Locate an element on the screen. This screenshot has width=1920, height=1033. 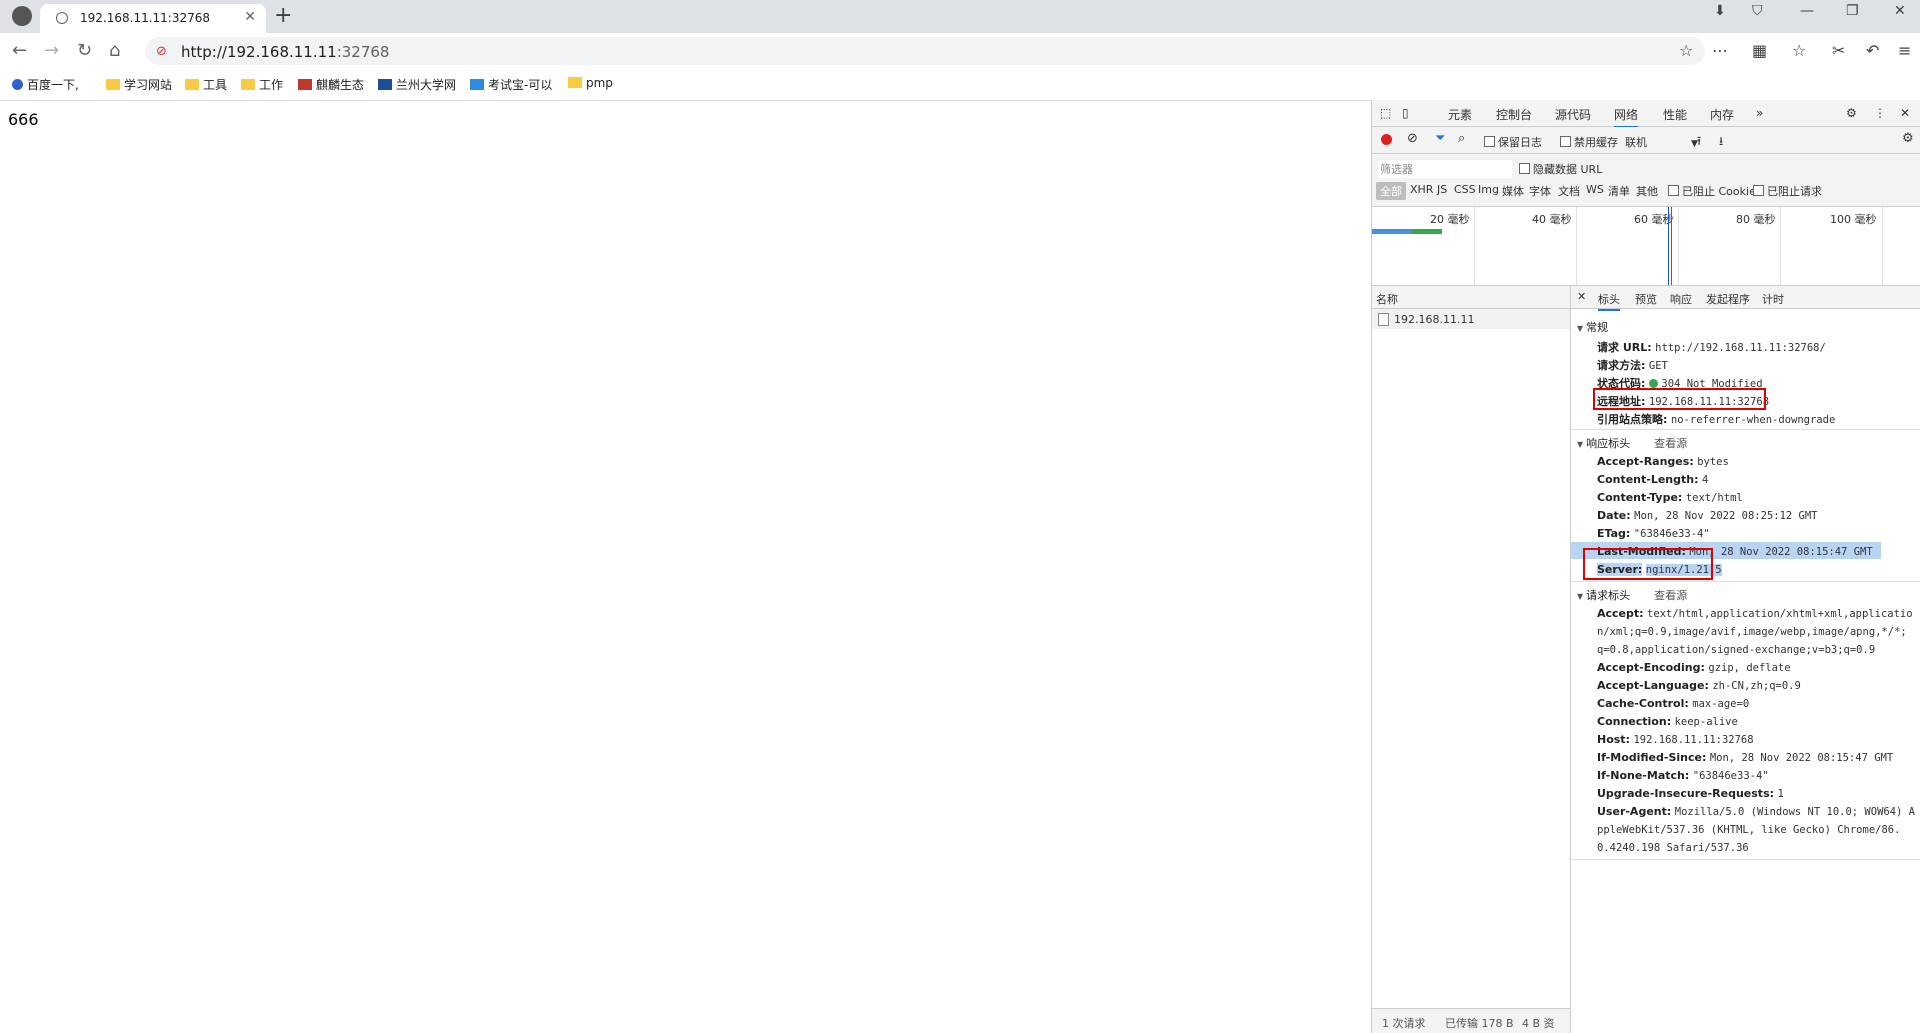
type-filter-font: 字体 is located at coordinates (1540, 191).